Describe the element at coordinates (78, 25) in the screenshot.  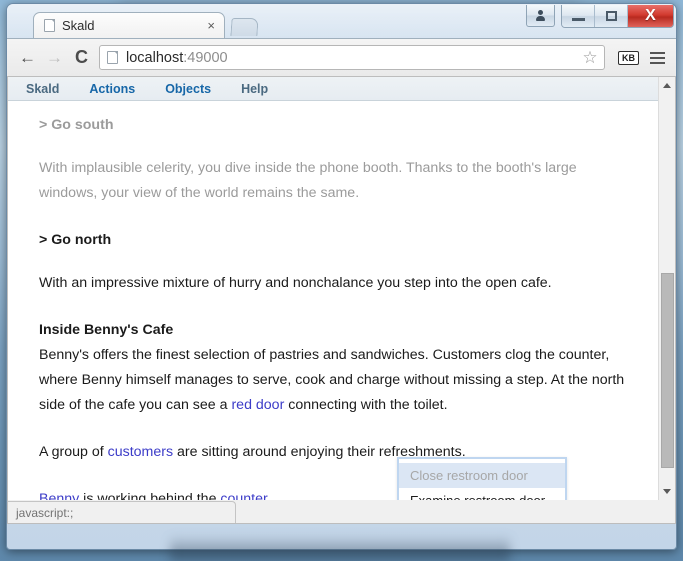
I see `tab-title: Skald` at that location.